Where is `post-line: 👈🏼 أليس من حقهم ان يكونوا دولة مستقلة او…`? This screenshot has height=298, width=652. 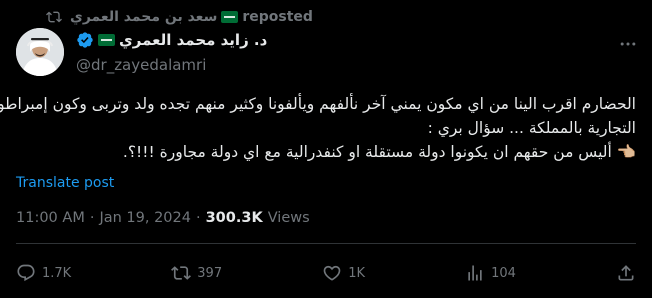
post-line: 👈🏼 أليس من حقهم ان يكونوا دولة مستقلة او… is located at coordinates (379, 152).